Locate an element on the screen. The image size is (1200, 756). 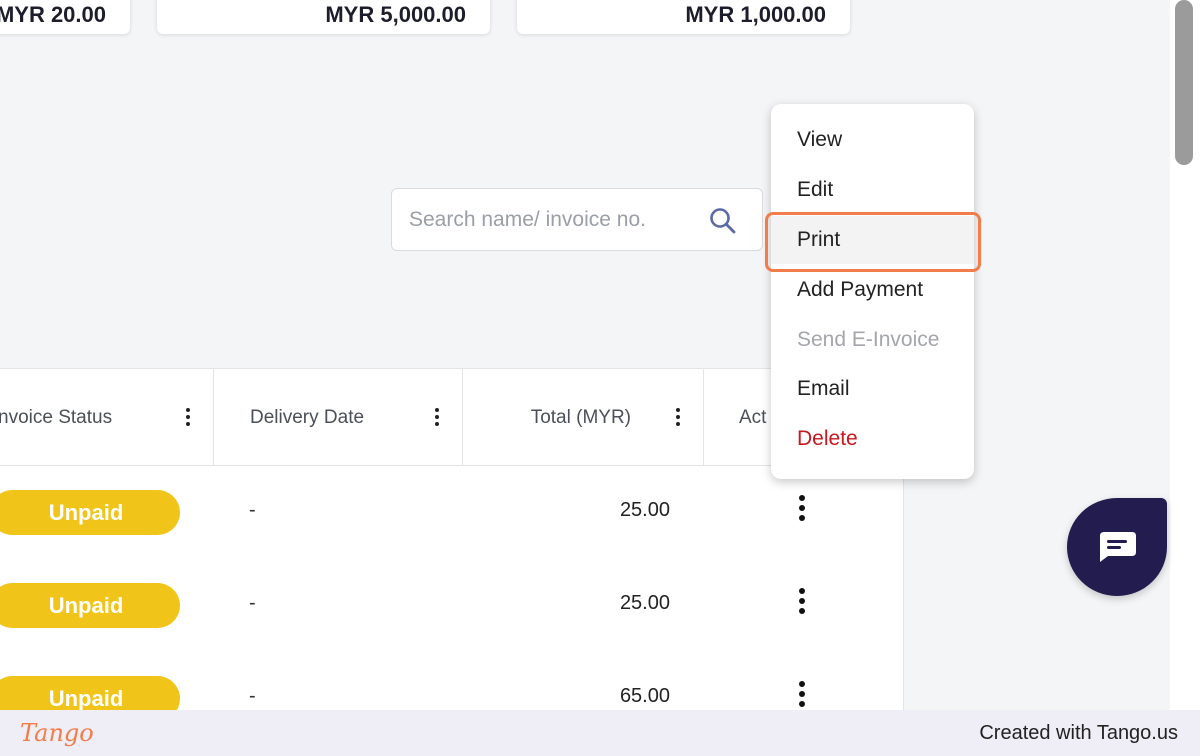
menu-item-add-payment: Add Payment is located at coordinates (872, 290).